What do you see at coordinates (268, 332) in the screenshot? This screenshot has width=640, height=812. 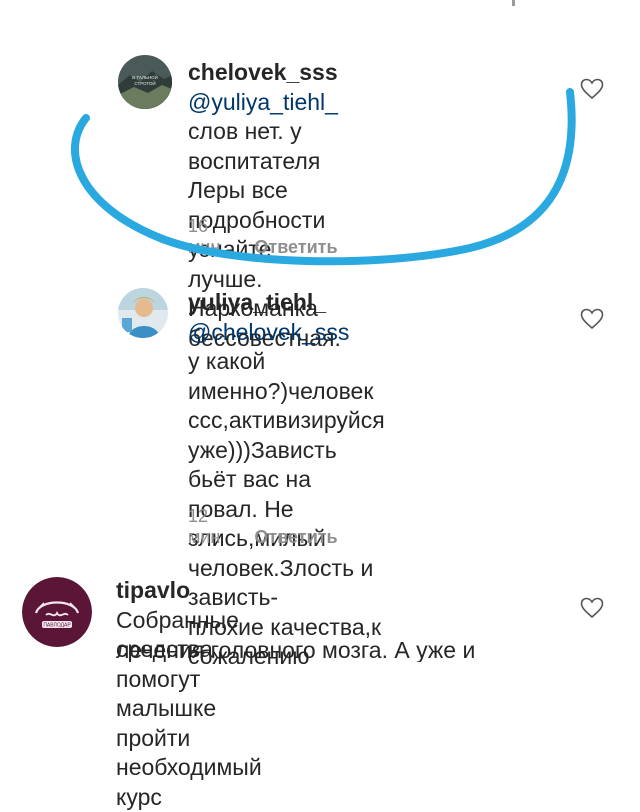 I see `comment-mention: @chelovek_sss` at bounding box center [268, 332].